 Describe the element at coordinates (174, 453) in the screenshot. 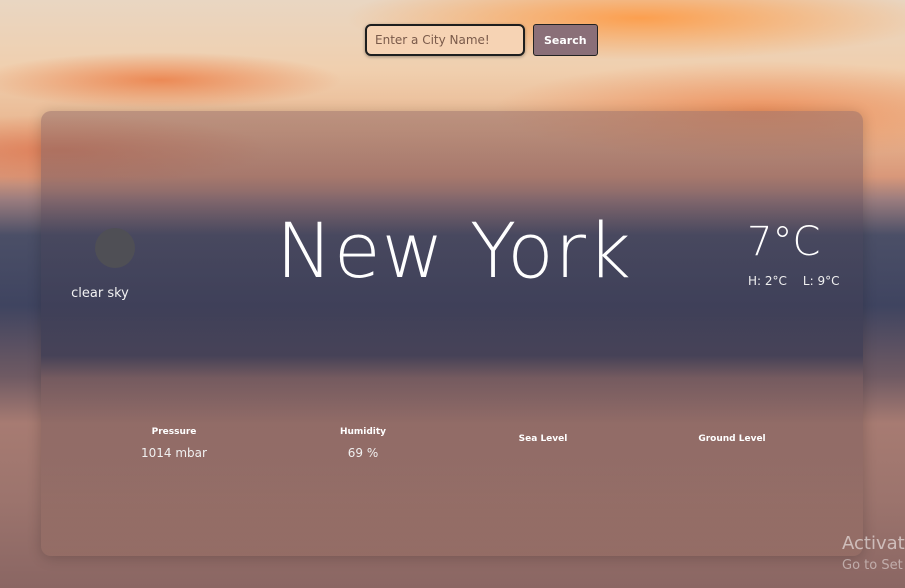

I see `stat-value: 1014 mbar` at that location.